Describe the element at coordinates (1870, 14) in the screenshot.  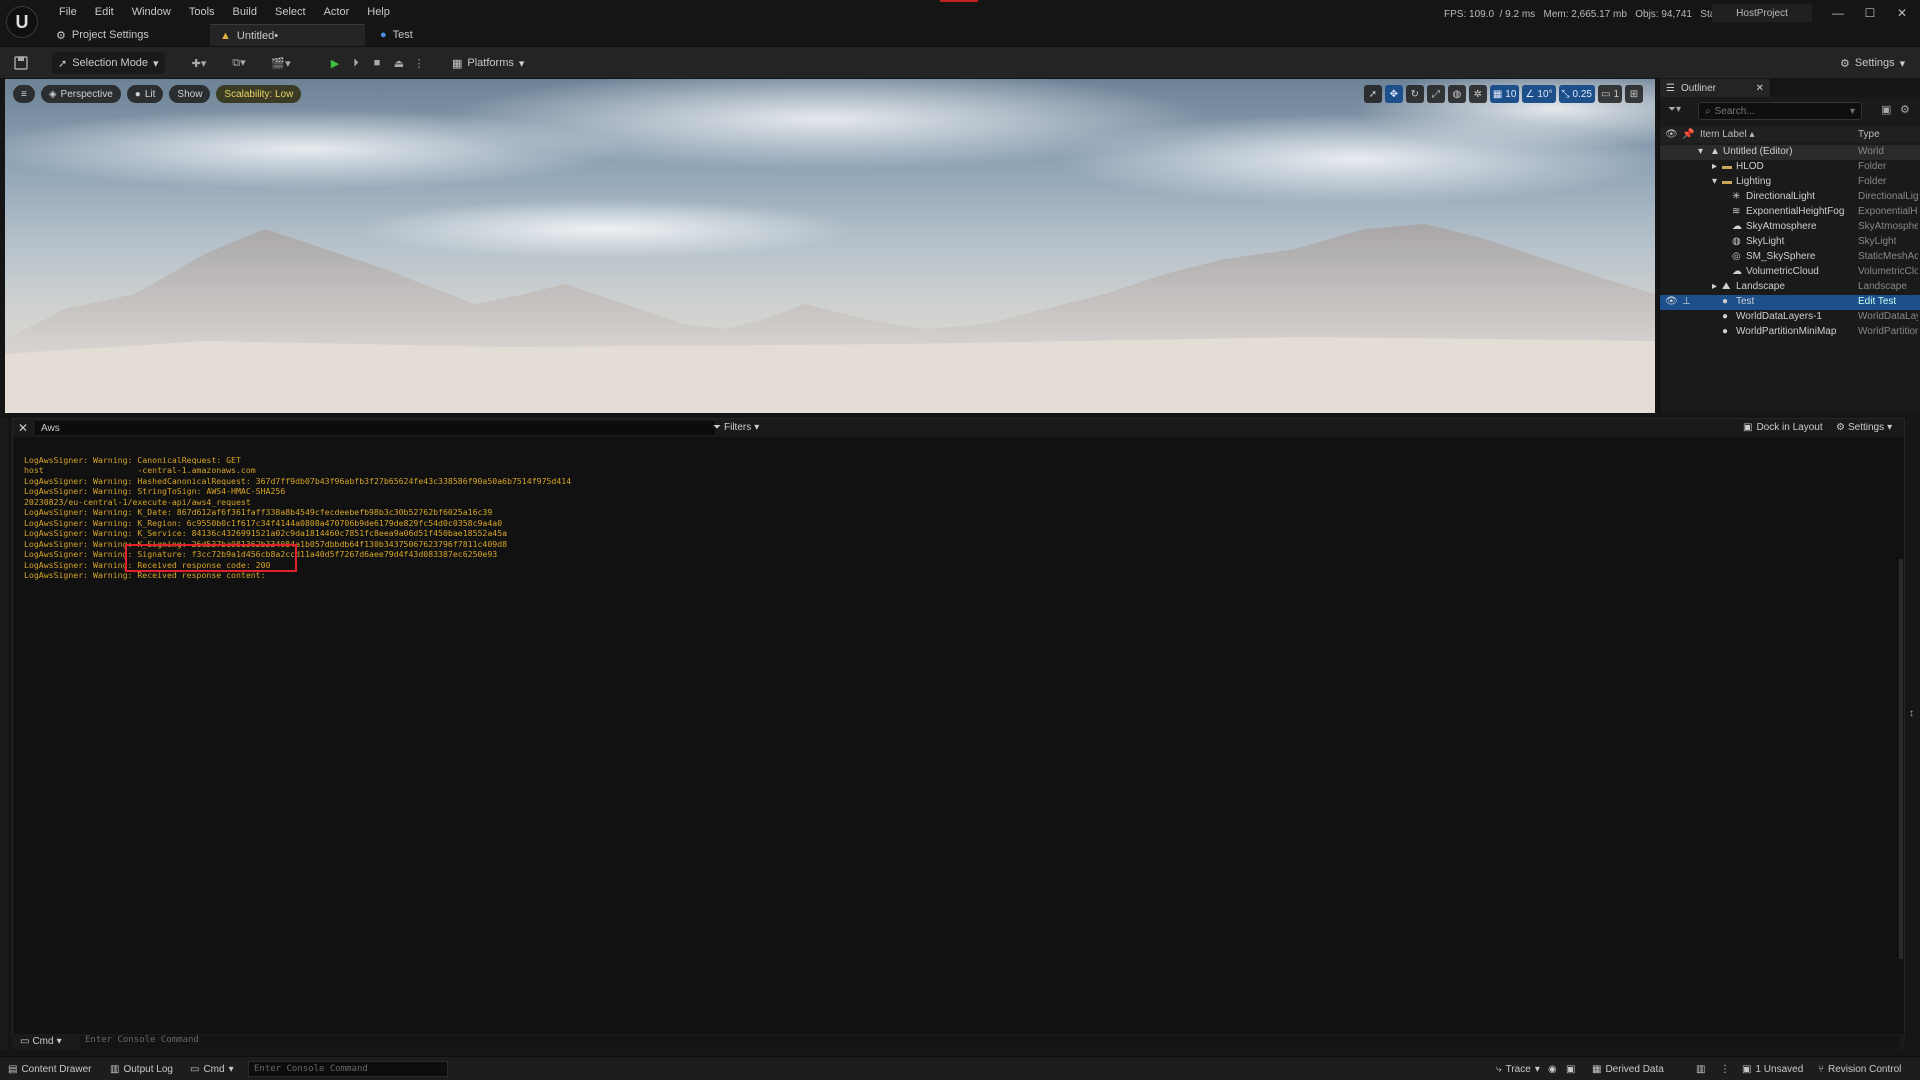
I see `maximize-icon: ☐` at that location.